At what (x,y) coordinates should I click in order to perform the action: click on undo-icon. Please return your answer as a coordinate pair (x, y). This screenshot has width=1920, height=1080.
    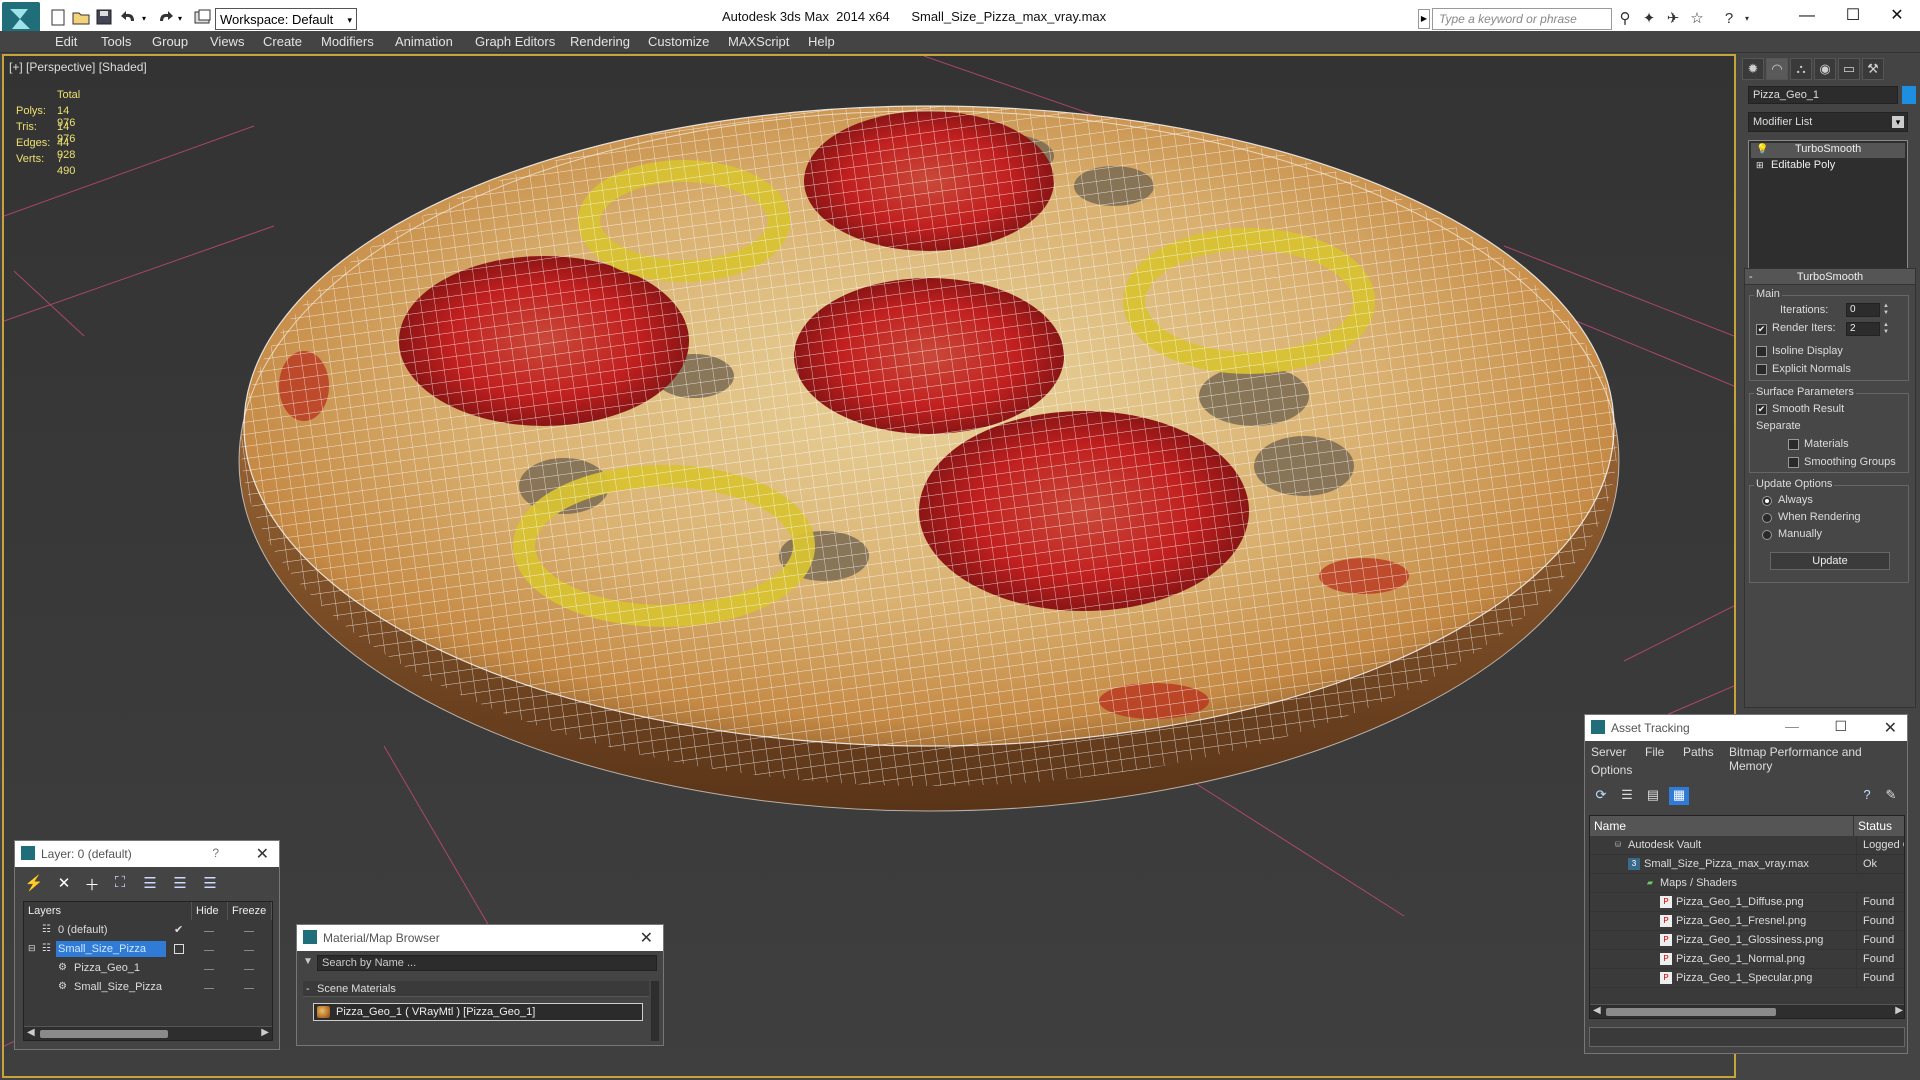
    Looking at the image, I should click on (129, 18).